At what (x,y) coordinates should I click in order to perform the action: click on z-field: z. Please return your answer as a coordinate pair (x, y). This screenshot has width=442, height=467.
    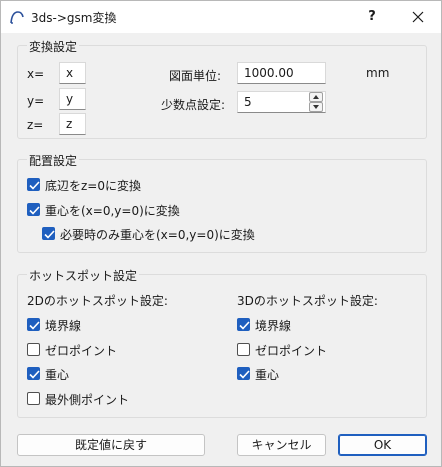
    Looking at the image, I should click on (72, 124).